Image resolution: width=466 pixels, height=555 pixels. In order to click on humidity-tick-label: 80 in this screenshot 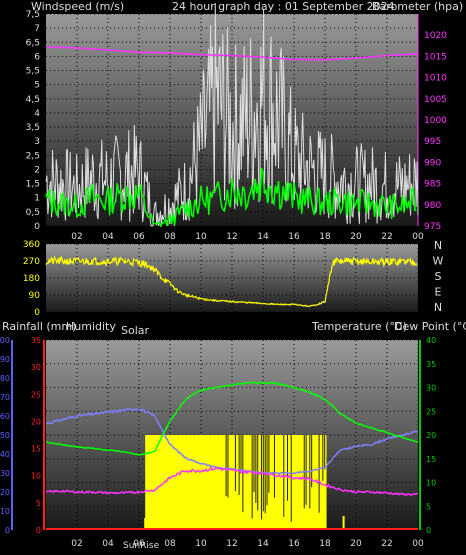, I will do `click(5, 378)`.